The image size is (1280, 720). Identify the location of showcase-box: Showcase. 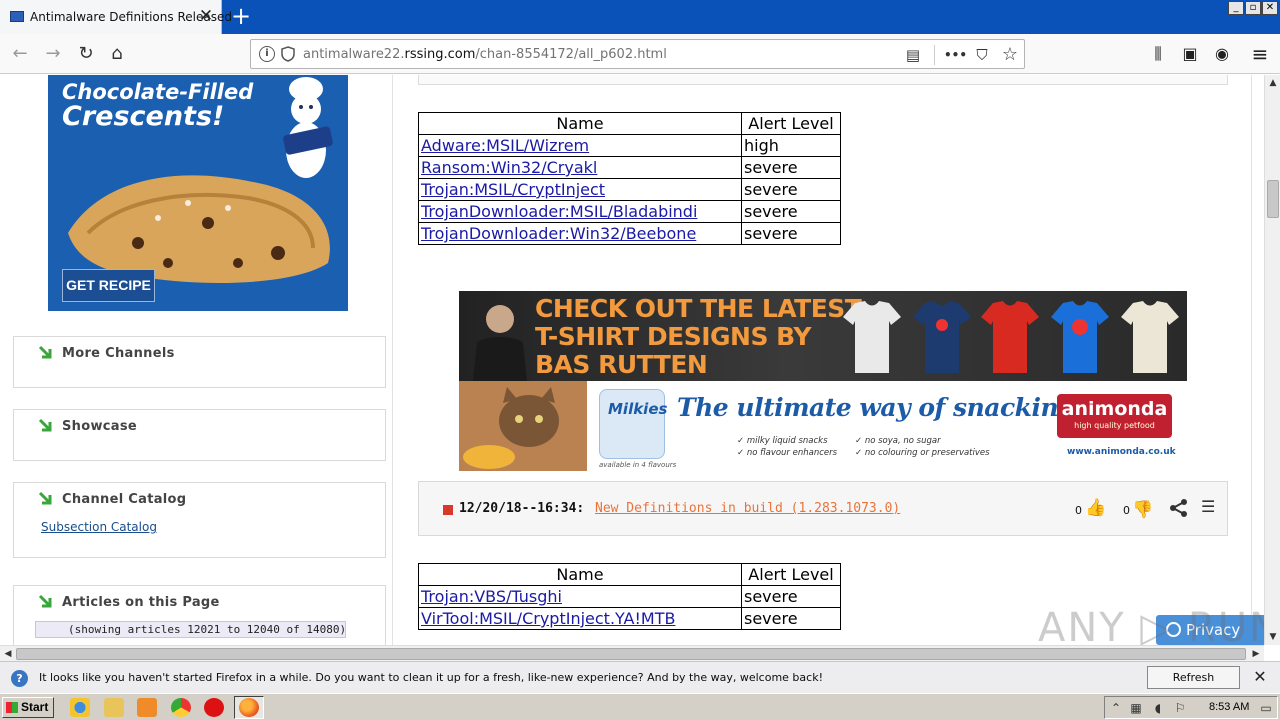
(199, 435).